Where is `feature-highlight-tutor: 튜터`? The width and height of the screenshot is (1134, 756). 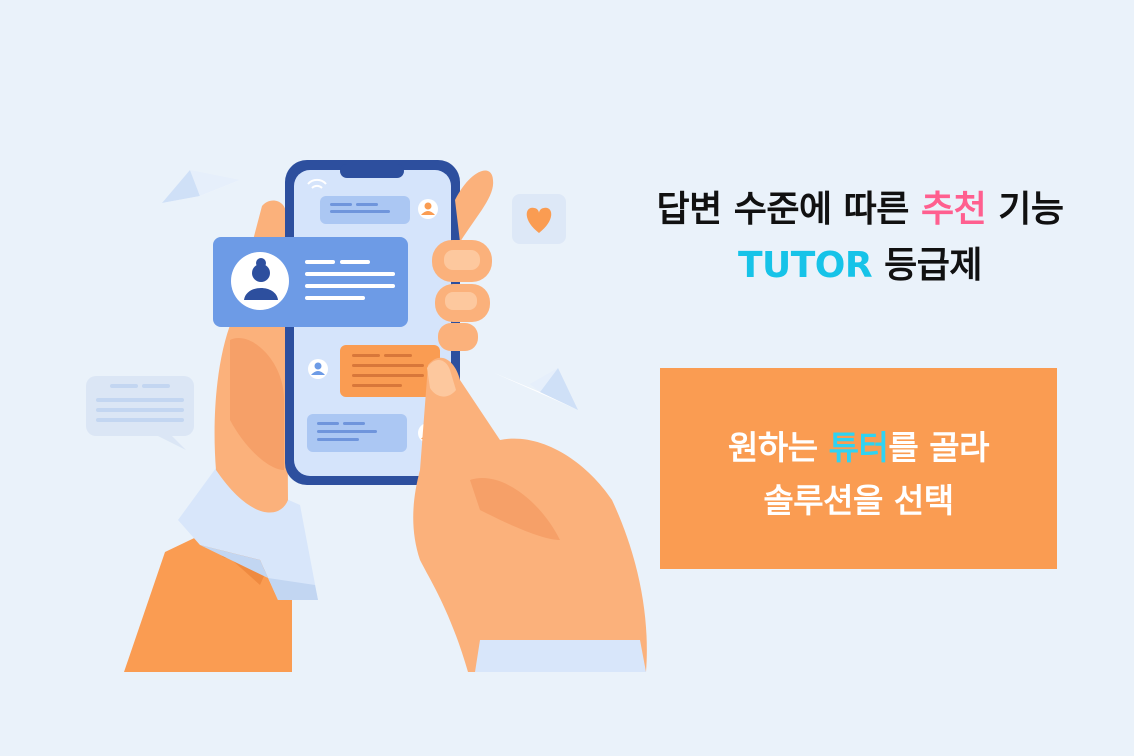
feature-highlight-tutor: 튜터 is located at coordinates (858, 447).